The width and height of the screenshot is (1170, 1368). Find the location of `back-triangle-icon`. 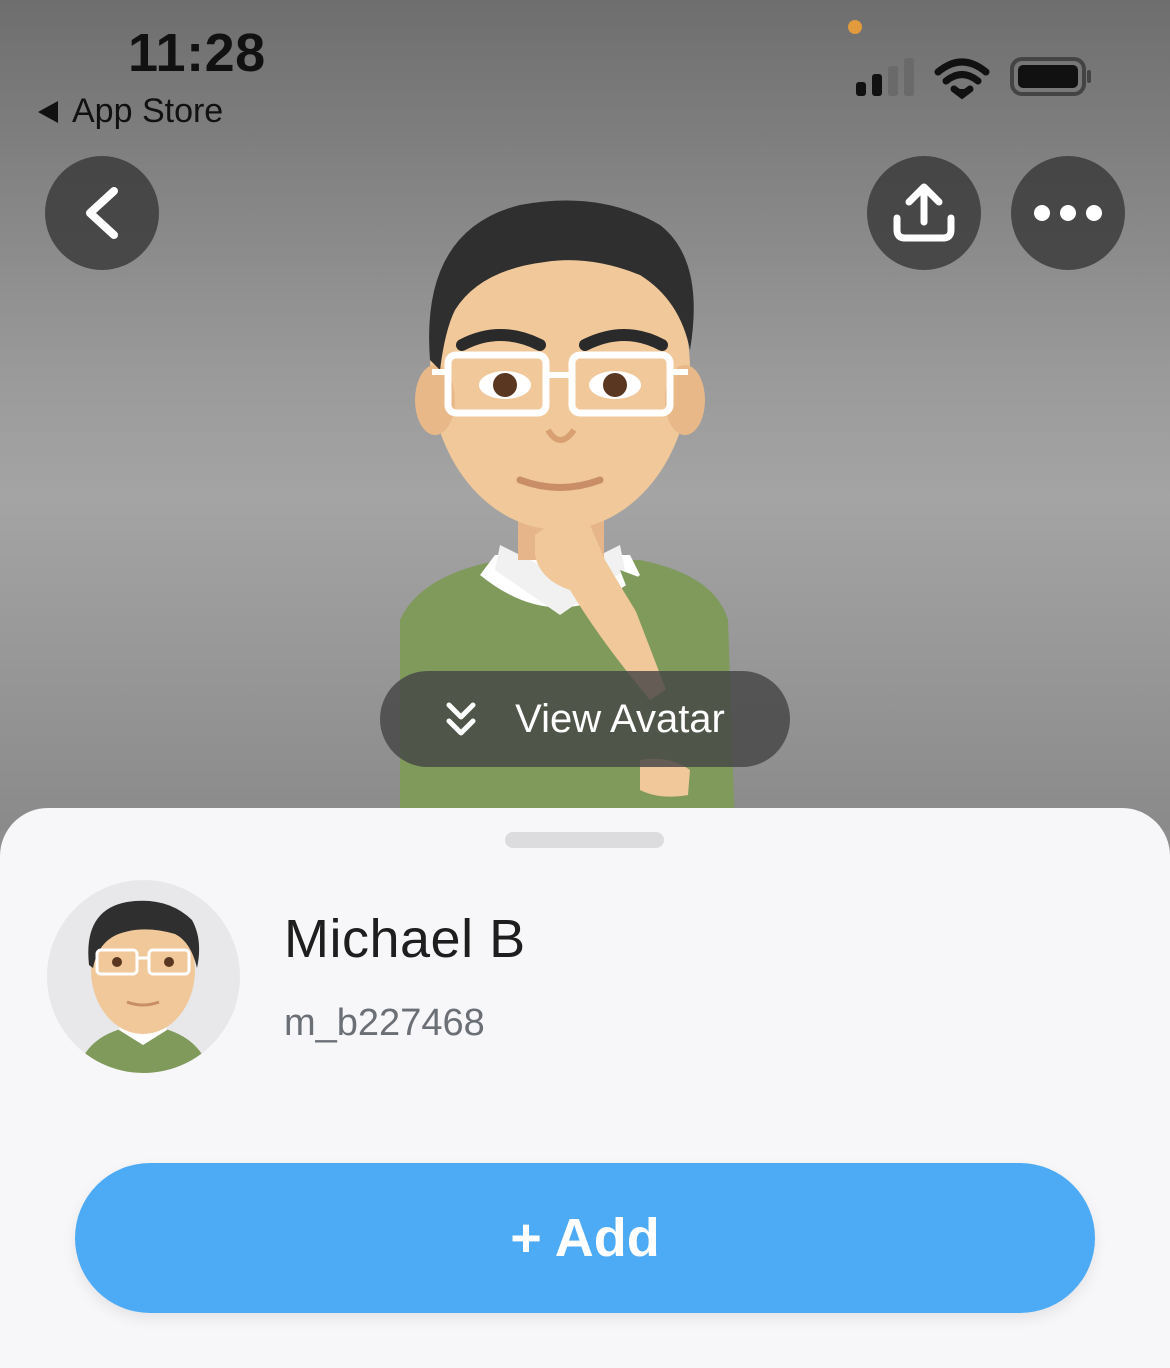

back-triangle-icon is located at coordinates (48, 111).